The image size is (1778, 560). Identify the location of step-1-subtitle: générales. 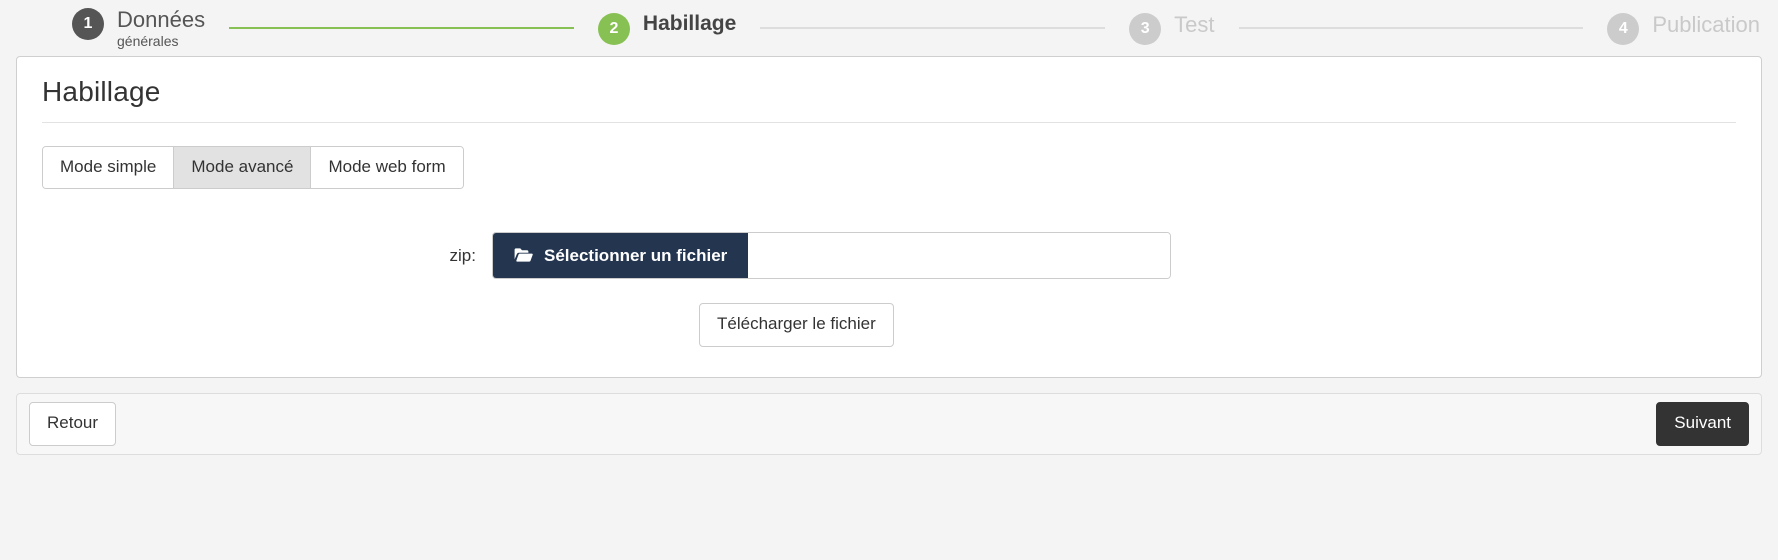
(148, 41).